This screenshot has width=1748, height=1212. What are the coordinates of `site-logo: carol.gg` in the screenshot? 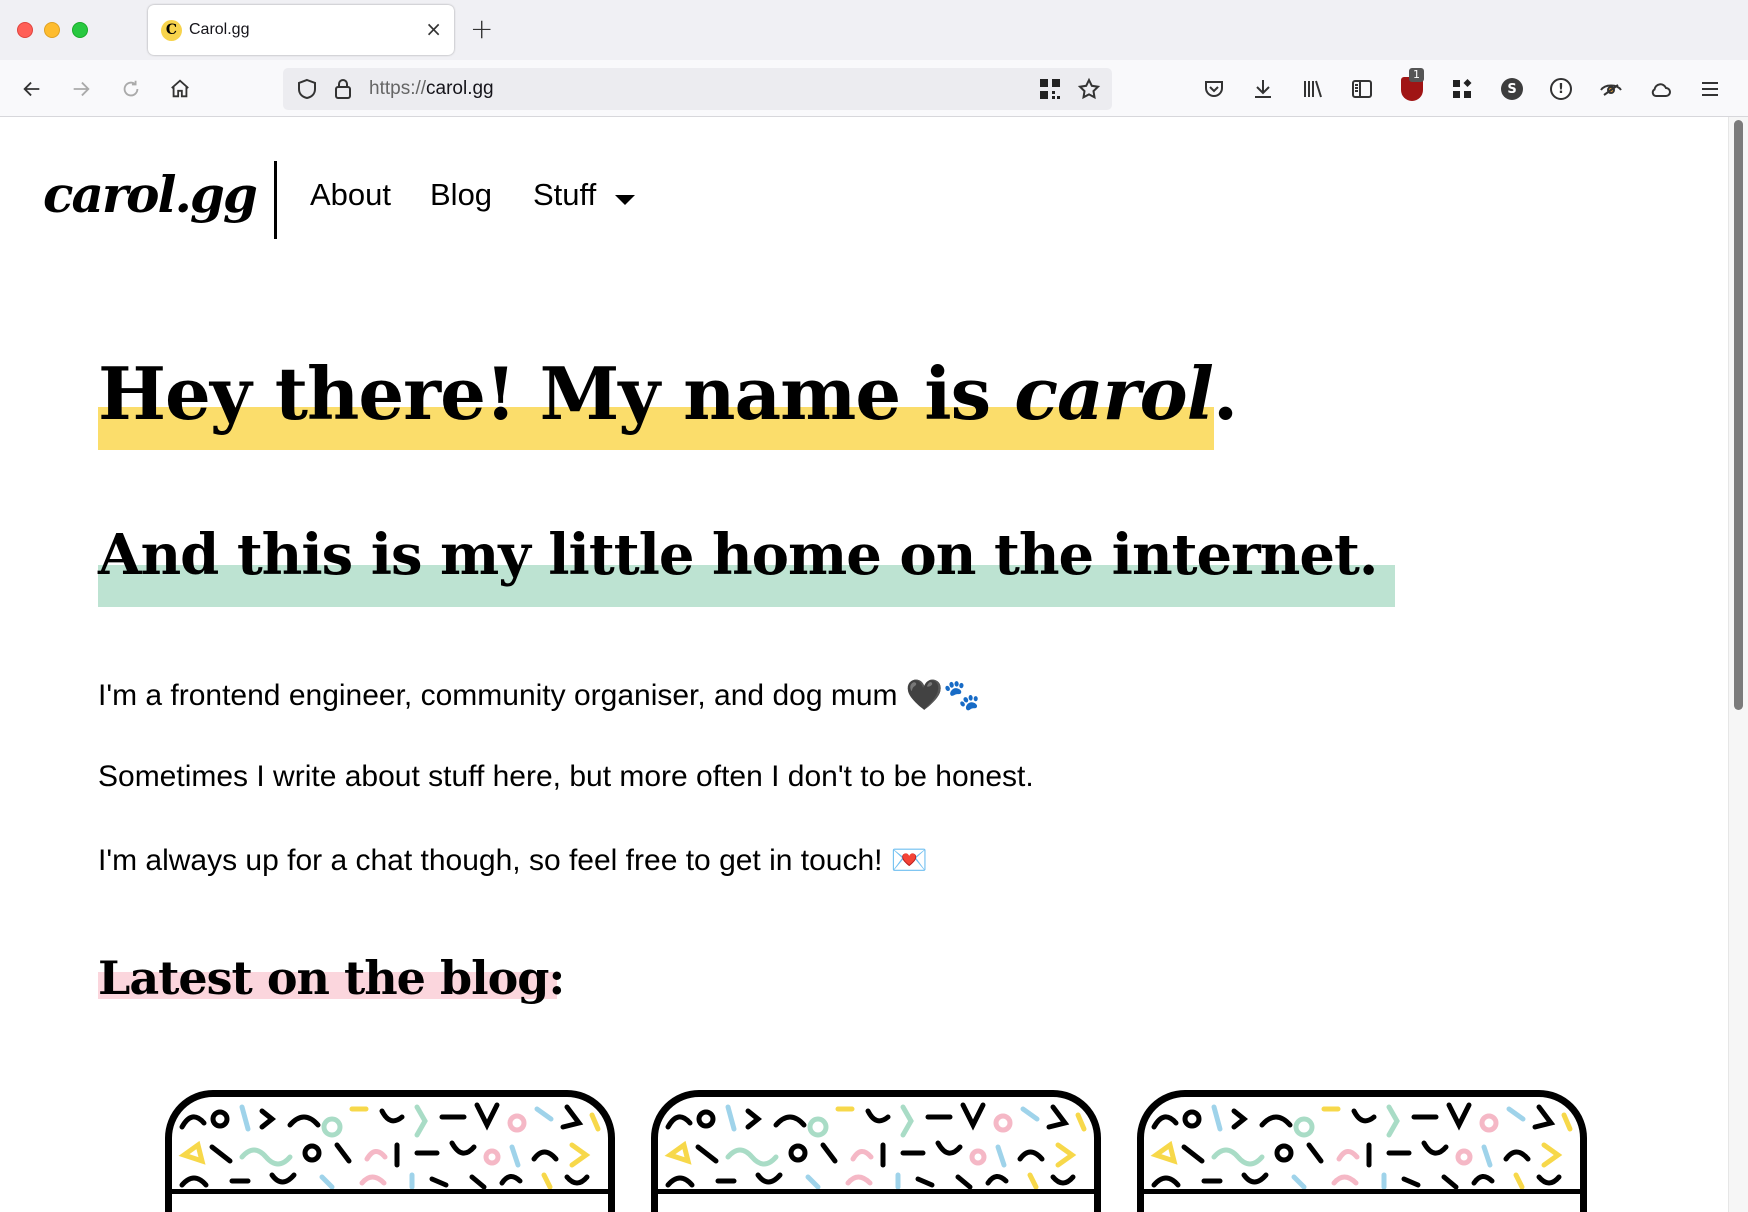 It's located at (150, 194).